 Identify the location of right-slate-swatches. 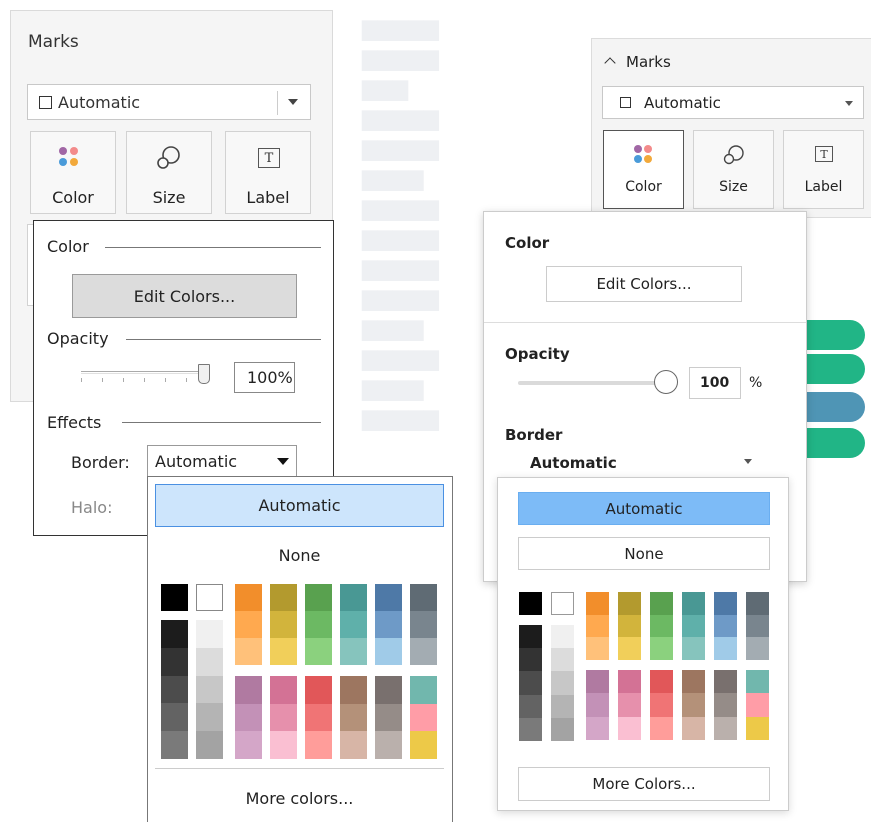
(757, 626).